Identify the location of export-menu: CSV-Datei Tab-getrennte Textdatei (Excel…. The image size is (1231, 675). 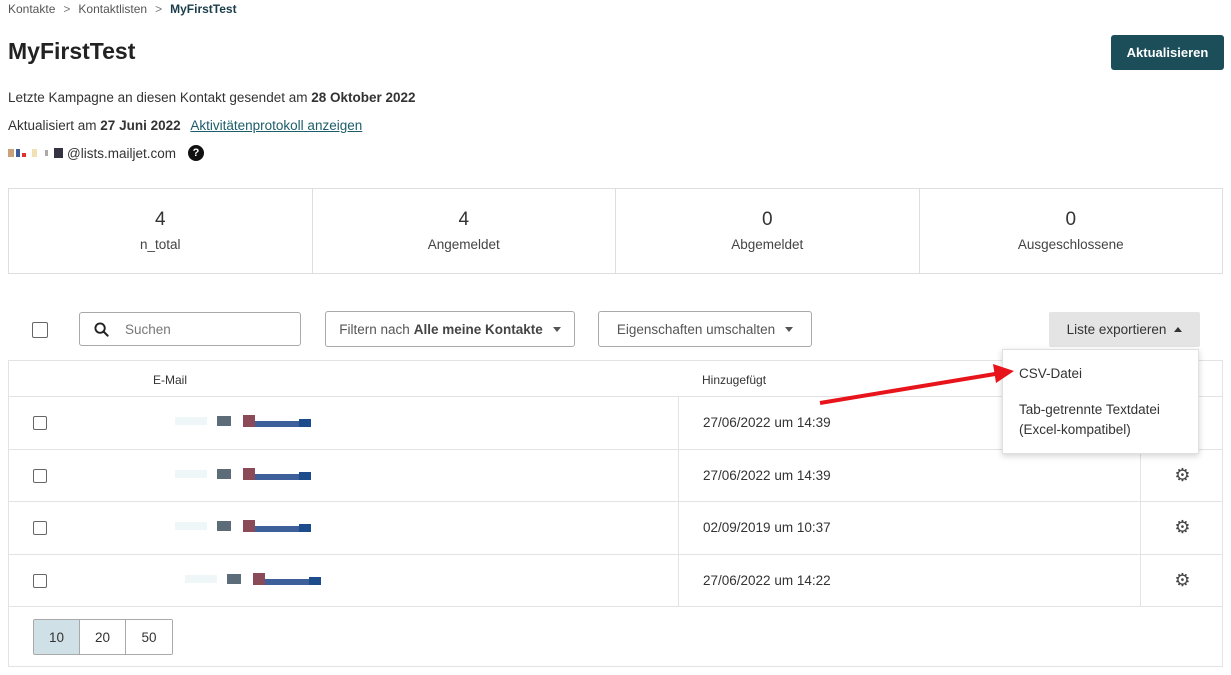
(1100, 401).